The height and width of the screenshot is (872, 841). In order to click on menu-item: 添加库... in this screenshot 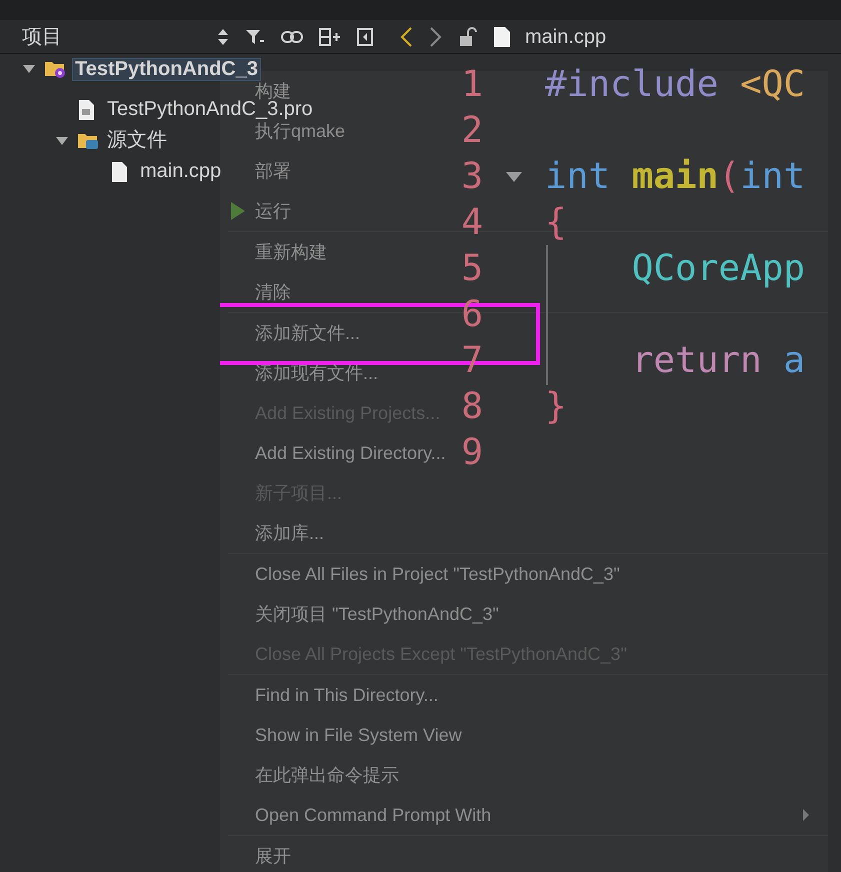, I will do `click(289, 533)`.